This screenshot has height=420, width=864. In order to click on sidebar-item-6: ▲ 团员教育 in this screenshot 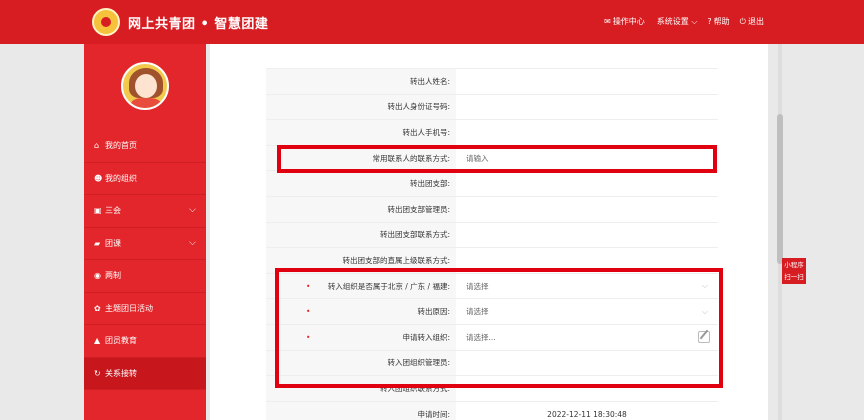, I will do `click(145, 341)`.